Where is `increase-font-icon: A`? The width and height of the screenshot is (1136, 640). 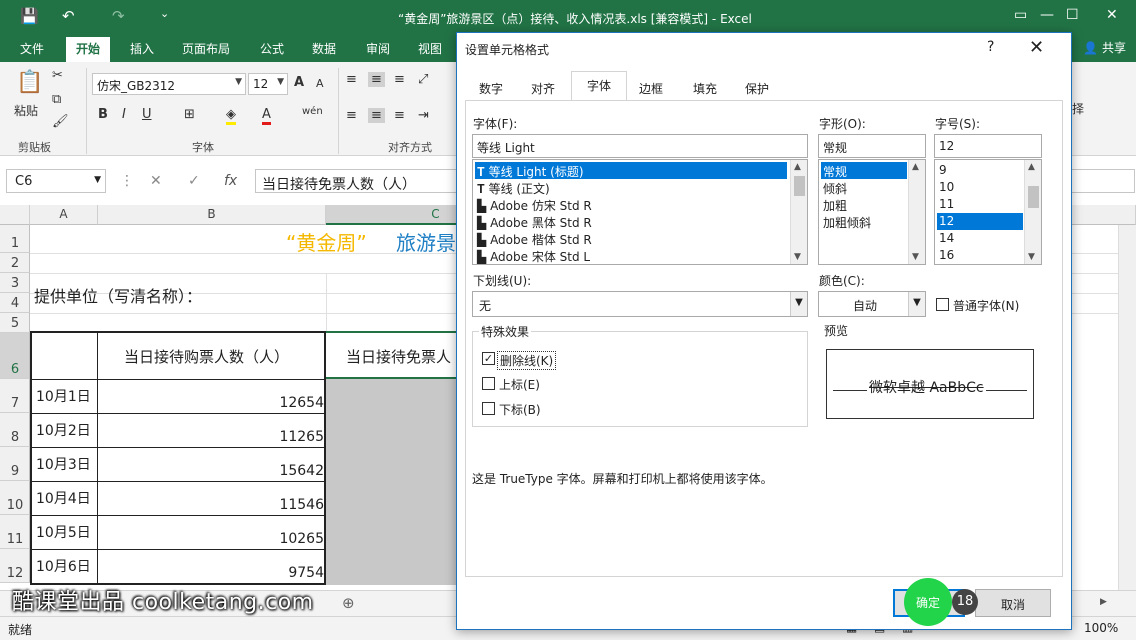 increase-font-icon: A is located at coordinates (299, 82).